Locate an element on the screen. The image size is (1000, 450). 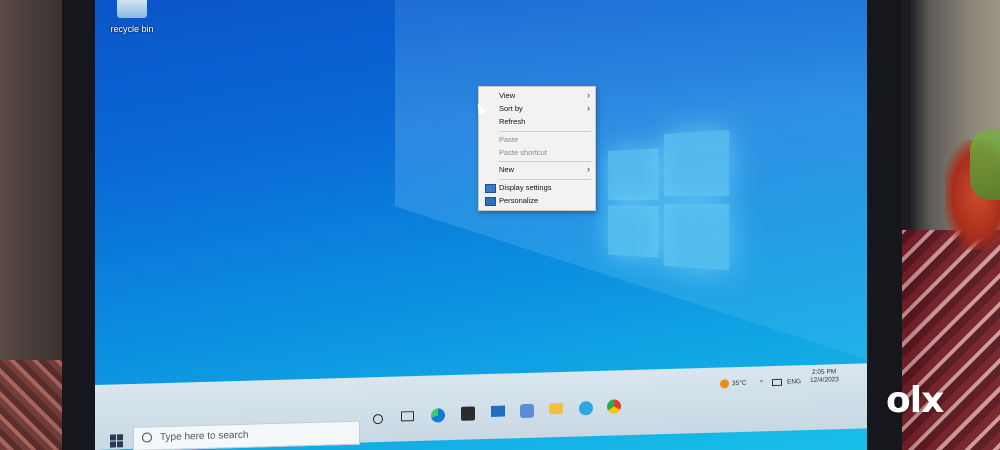
weather-temp: 35°C is located at coordinates (739, 383).